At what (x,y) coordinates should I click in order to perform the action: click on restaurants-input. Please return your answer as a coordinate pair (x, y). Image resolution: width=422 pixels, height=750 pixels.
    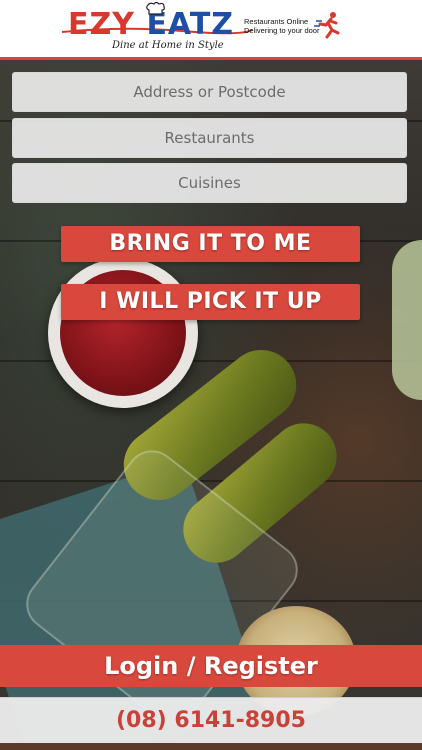
    Looking at the image, I should click on (209, 138).